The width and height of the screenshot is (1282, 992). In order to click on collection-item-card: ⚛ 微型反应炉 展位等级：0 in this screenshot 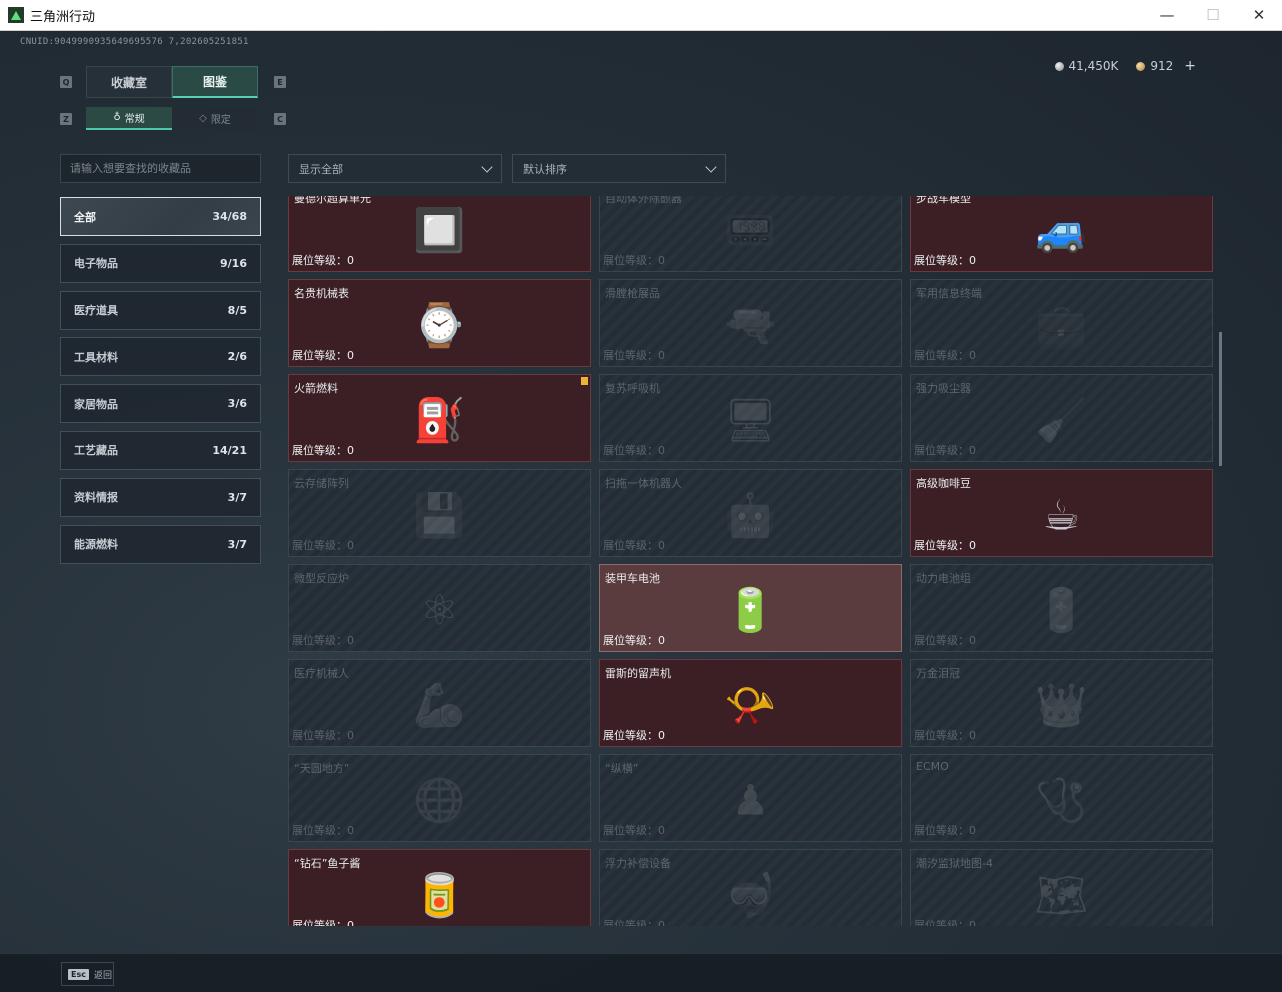, I will do `click(439, 608)`.